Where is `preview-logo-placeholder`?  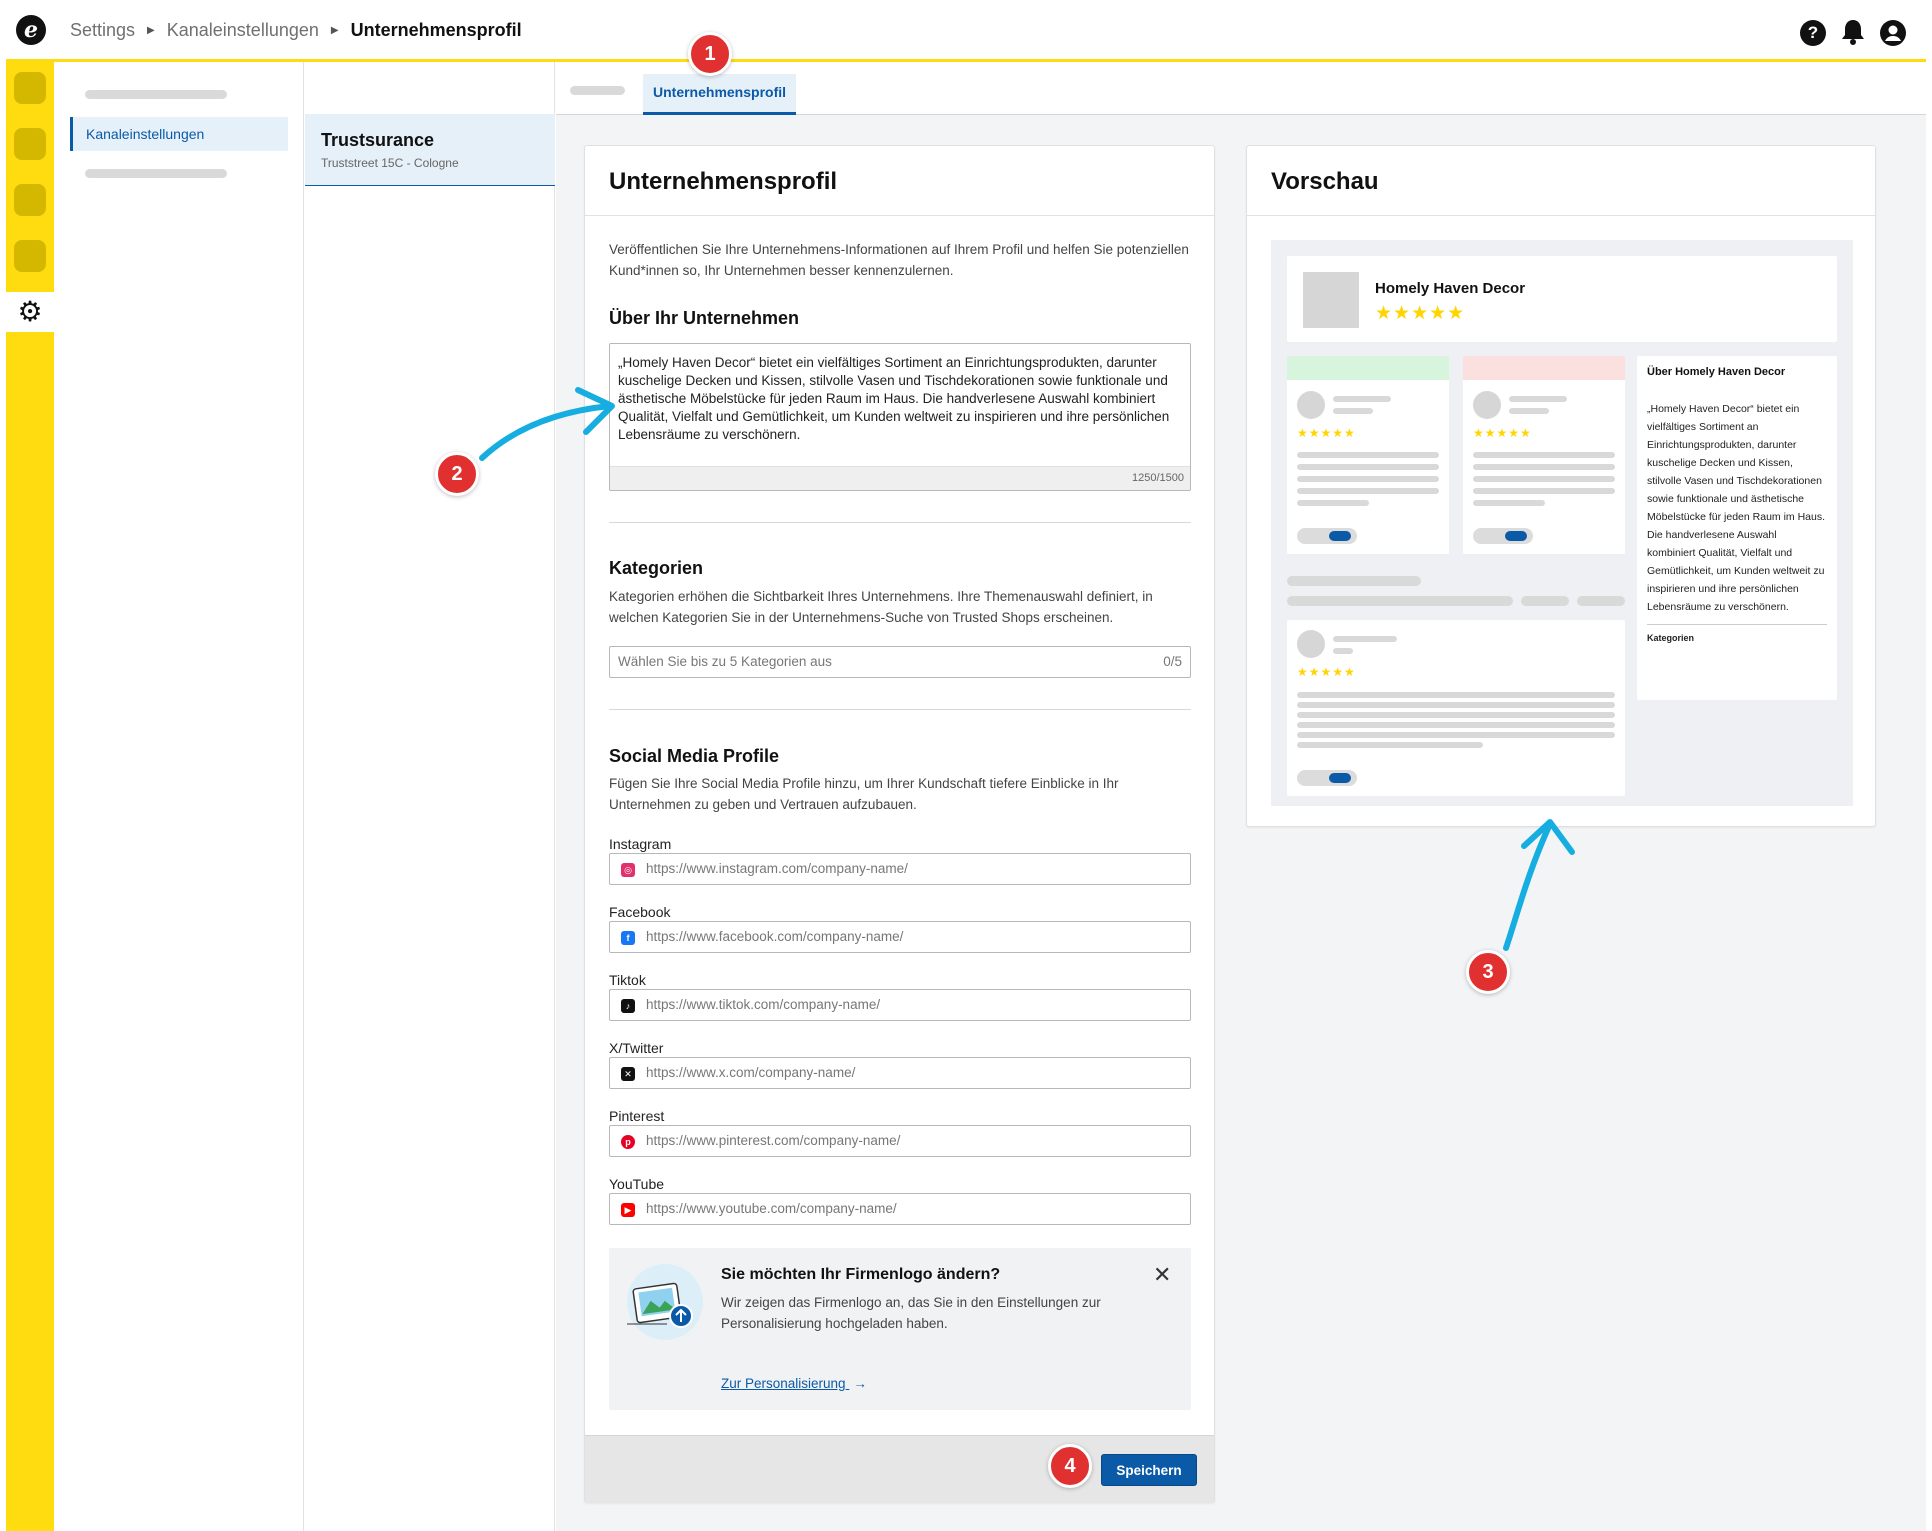 preview-logo-placeholder is located at coordinates (1331, 300).